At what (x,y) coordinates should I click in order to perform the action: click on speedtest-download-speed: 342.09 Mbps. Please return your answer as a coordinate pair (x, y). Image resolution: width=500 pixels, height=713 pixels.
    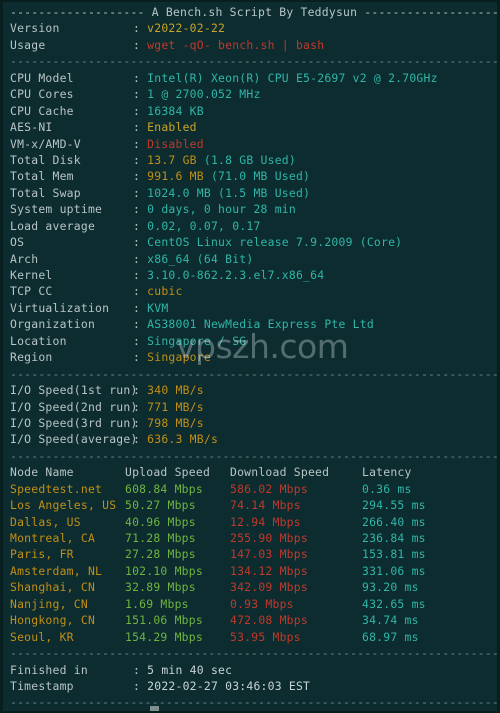
    Looking at the image, I should click on (269, 587).